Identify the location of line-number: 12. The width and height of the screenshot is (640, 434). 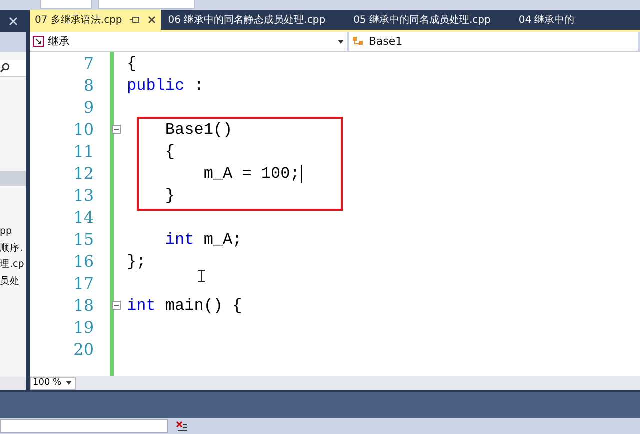
(83, 174).